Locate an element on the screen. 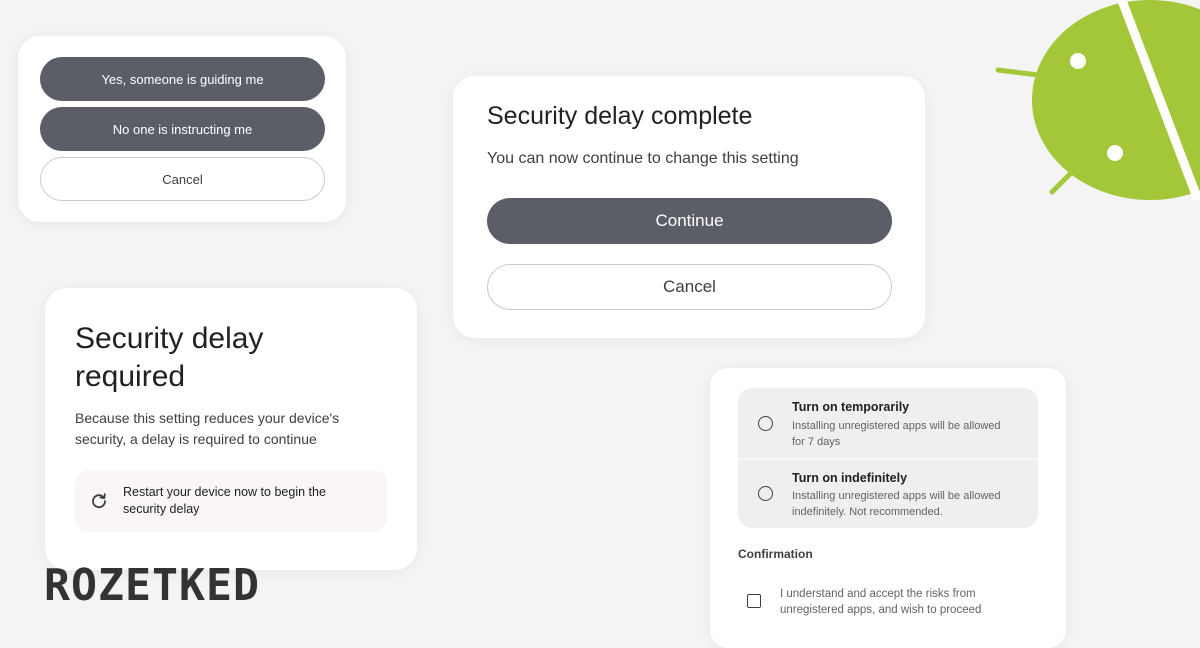 This screenshot has width=1200, height=648. restart-line: Restart your device now to begin the is located at coordinates (224, 492).